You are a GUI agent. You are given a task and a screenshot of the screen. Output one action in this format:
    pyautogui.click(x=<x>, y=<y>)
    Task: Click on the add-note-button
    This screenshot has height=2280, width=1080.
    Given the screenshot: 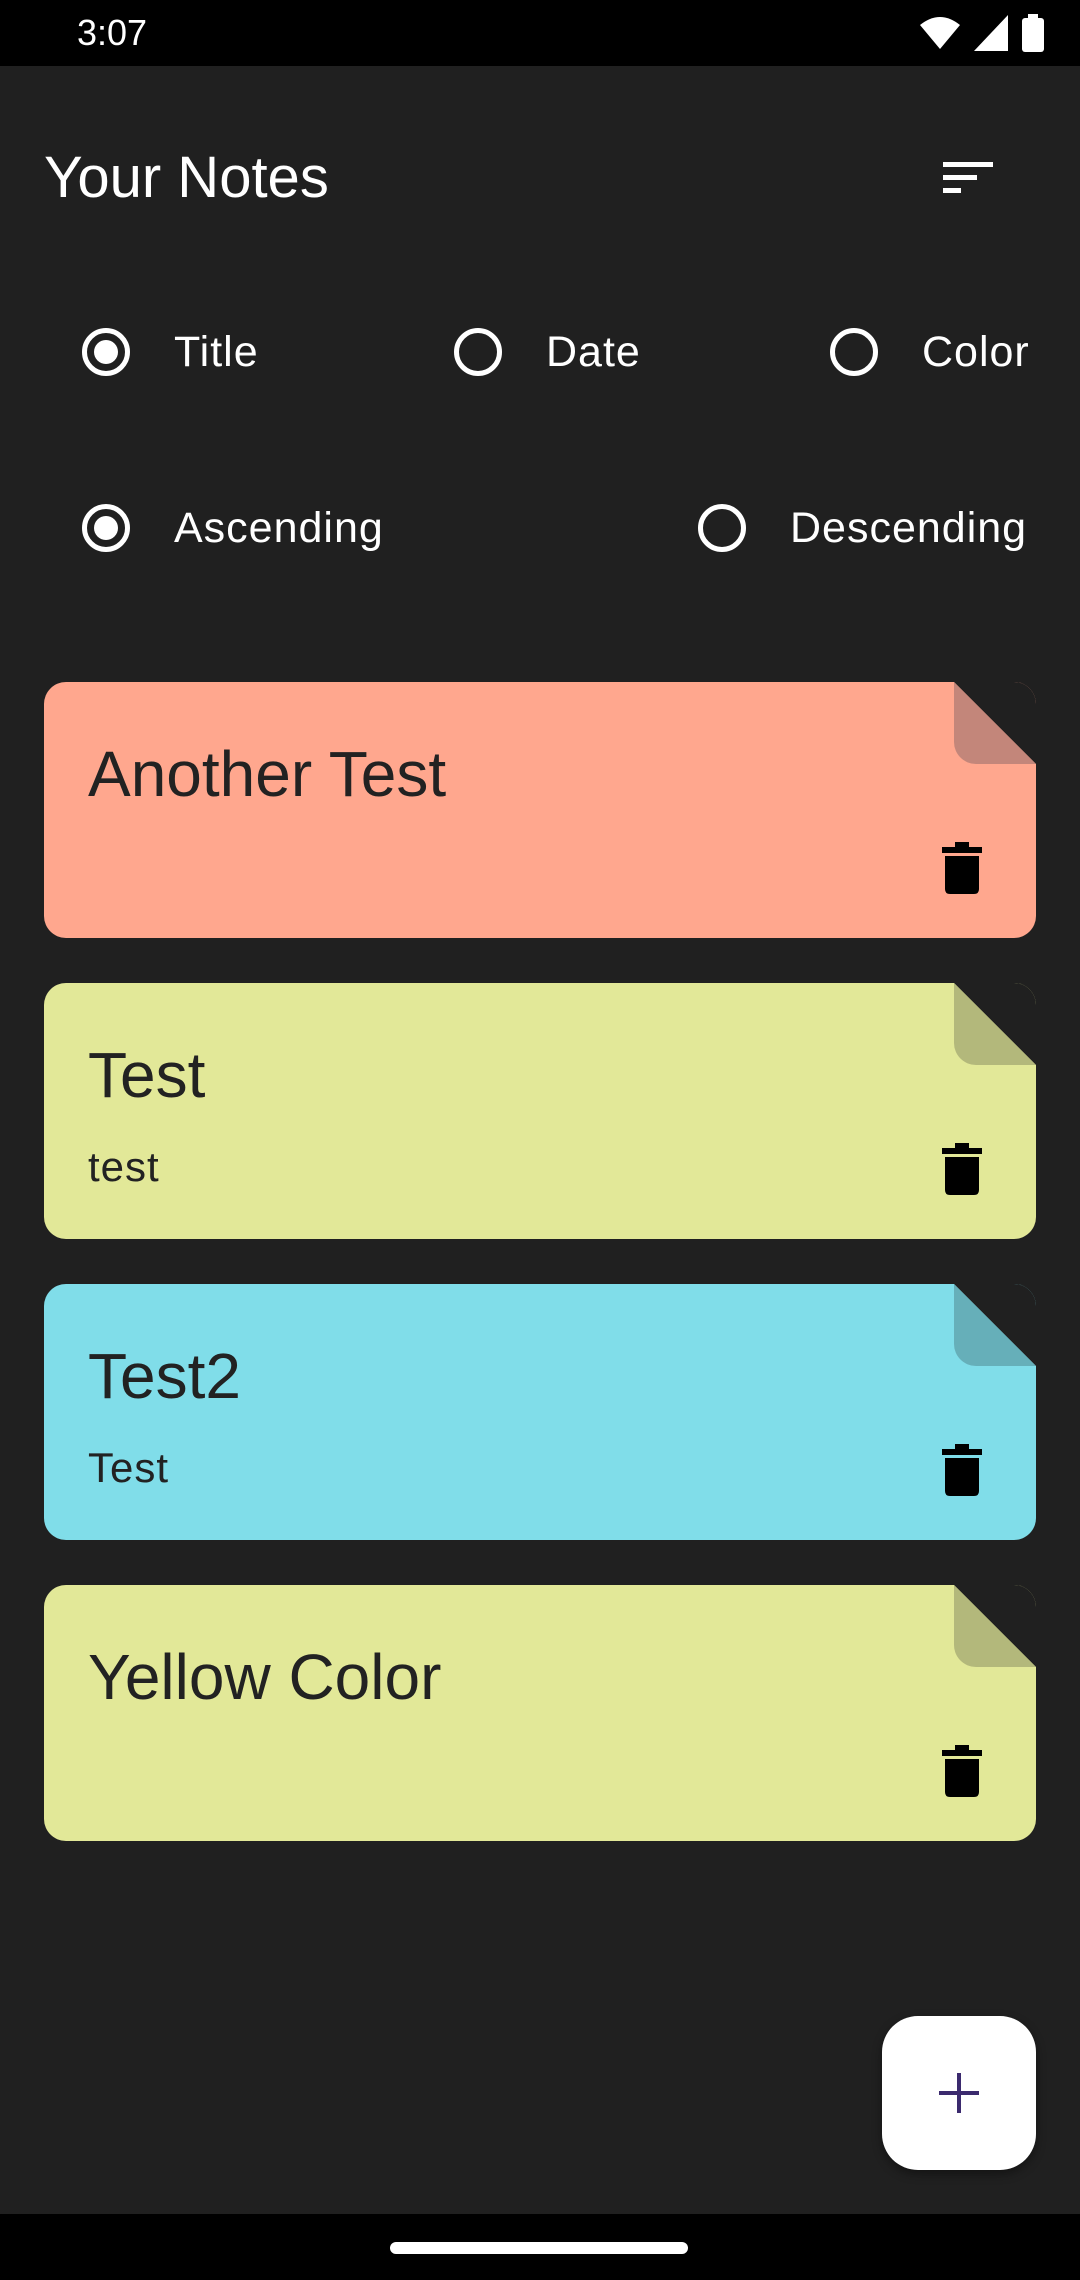 What is the action you would take?
    pyautogui.click(x=959, y=2093)
    